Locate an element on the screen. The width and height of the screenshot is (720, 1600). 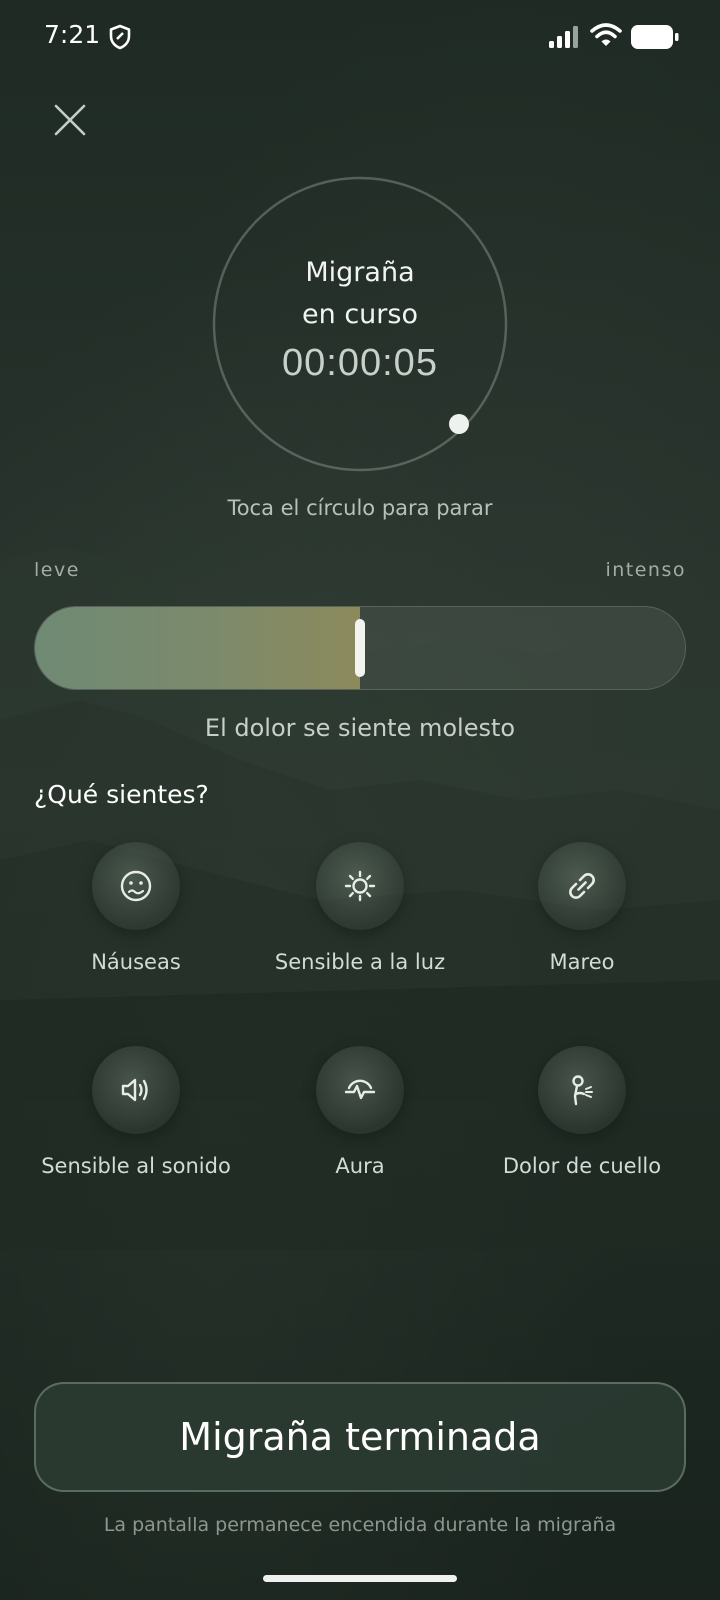
timer-elapsed: 00:00:05 is located at coordinates (360, 363).